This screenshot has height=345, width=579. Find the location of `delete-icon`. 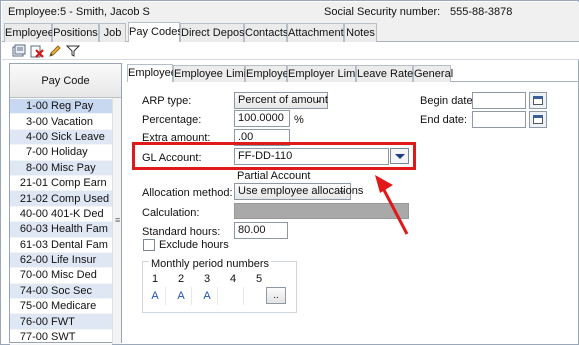

delete-icon is located at coordinates (37, 51).